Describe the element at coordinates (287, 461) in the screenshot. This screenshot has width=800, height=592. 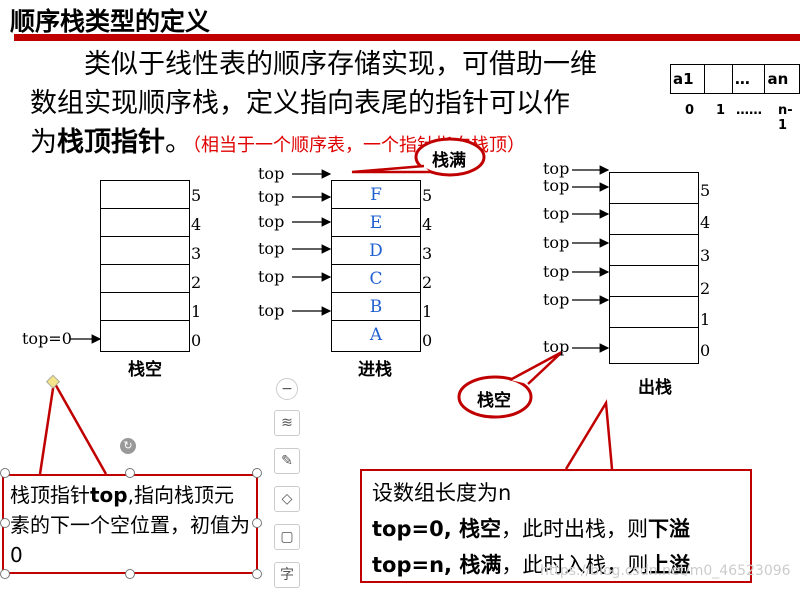
I see `brush-icon: ✎` at that location.